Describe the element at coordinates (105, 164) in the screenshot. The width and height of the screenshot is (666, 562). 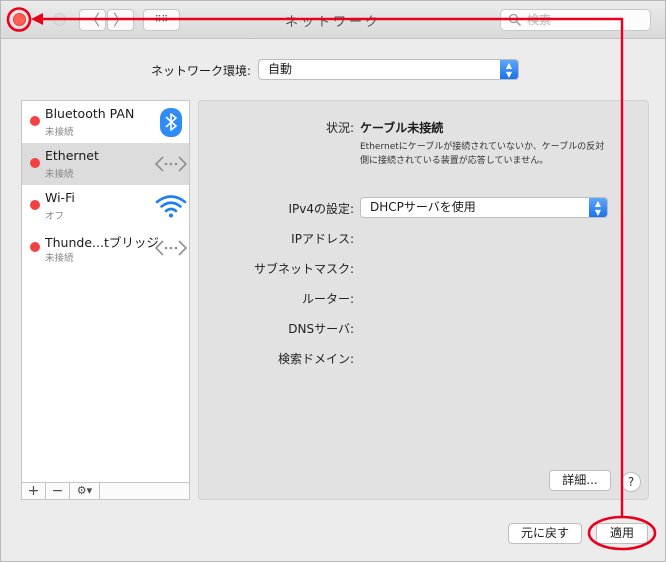
I see `service-item-ethernet: Ethernet 未接続` at that location.